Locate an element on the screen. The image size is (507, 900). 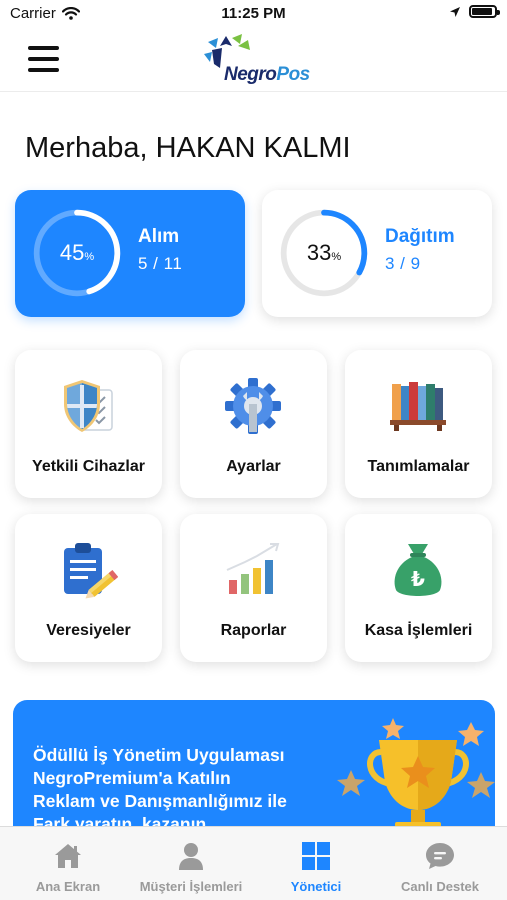
progress-value: 33% is located at coordinates (324, 253).